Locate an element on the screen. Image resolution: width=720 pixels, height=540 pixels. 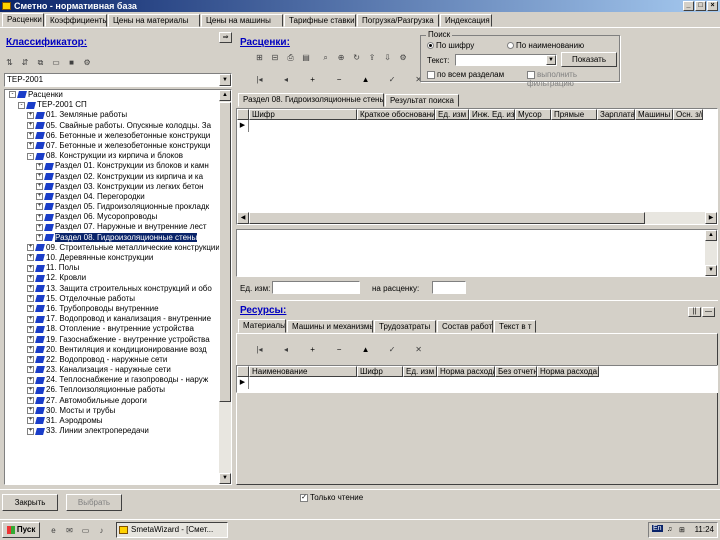
tree-item: +20. Вентиляция и кондиционирование возд is located at coordinates (112, 350).